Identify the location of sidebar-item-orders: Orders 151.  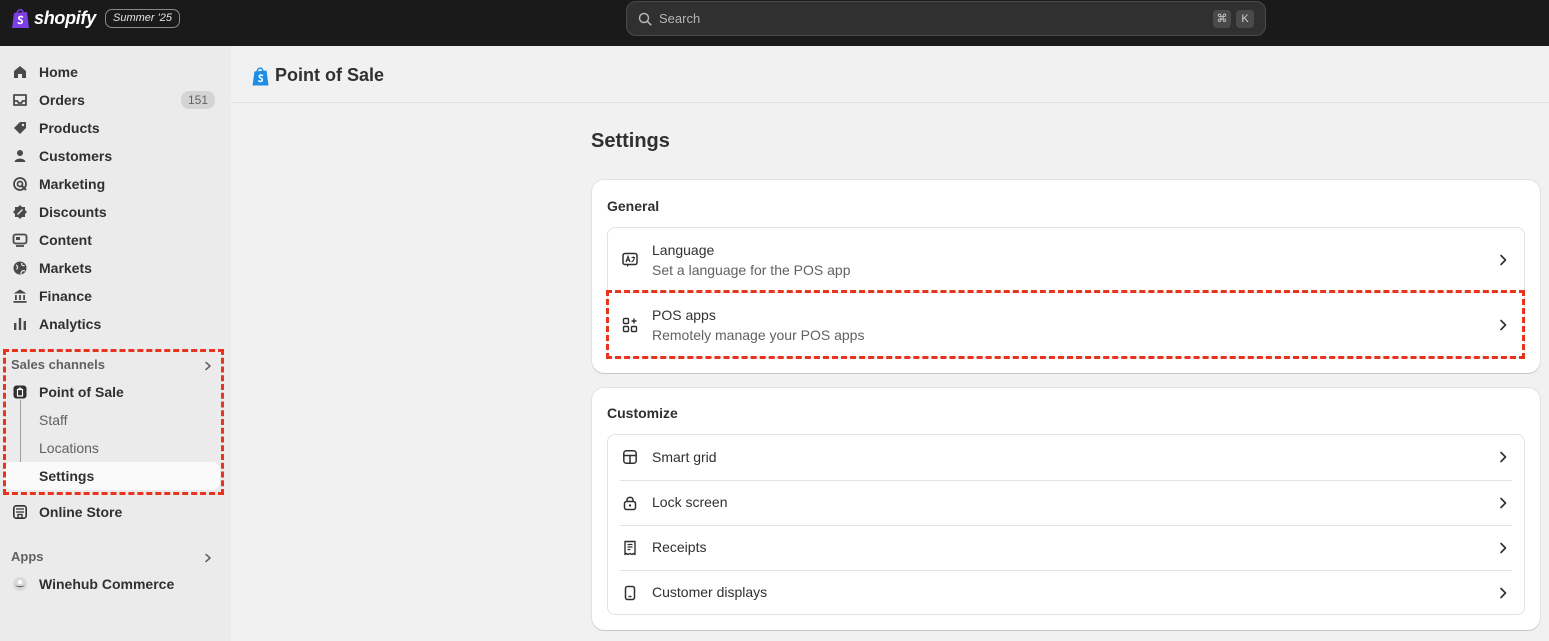
(112, 100).